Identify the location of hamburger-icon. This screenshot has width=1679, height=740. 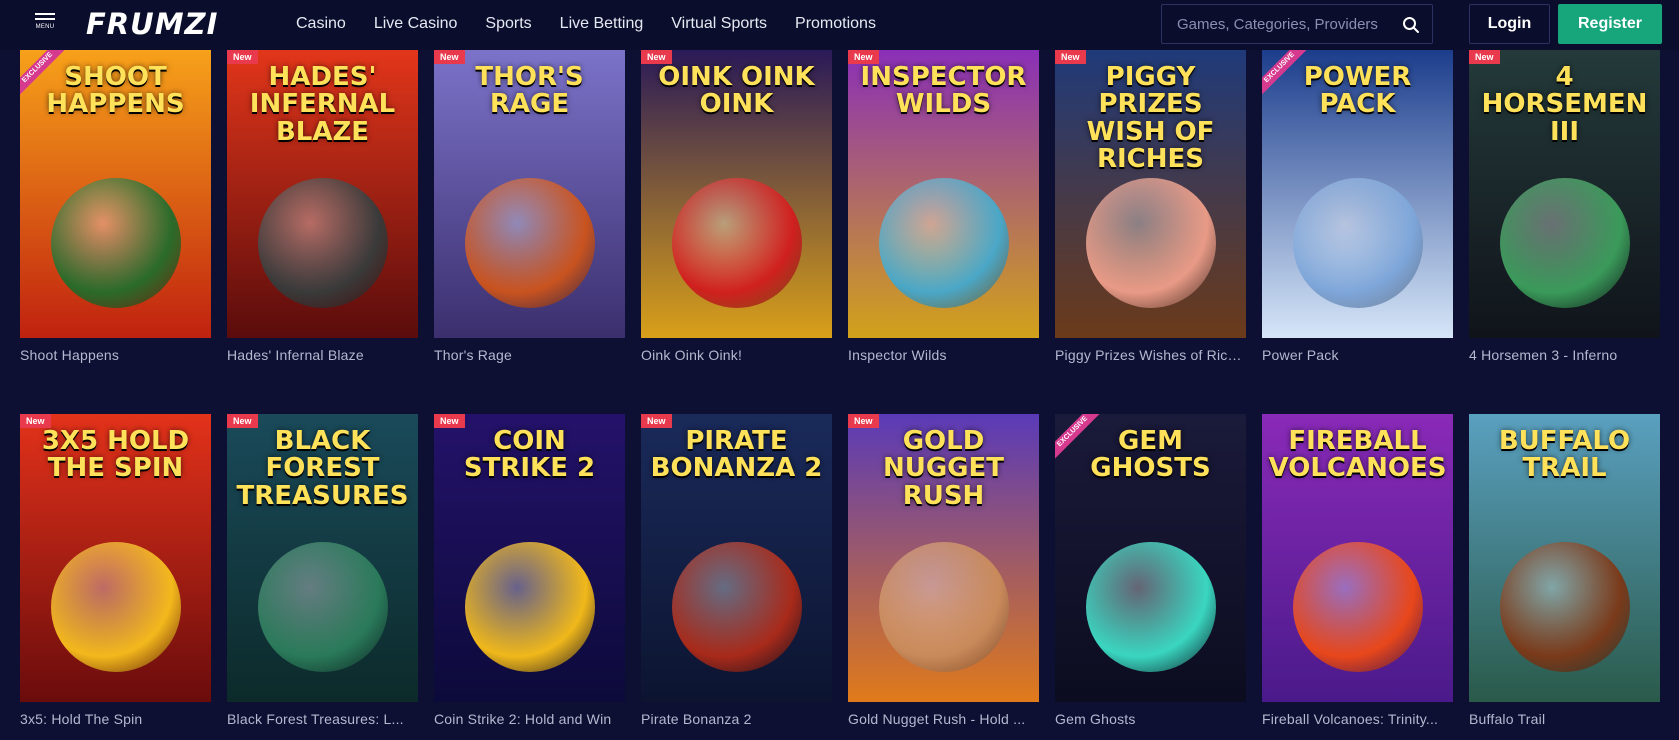
(45, 14).